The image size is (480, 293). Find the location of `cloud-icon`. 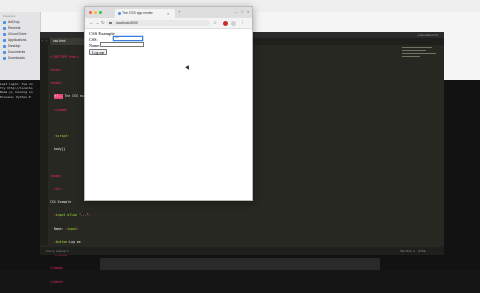

cloud-icon is located at coordinates (4, 34).